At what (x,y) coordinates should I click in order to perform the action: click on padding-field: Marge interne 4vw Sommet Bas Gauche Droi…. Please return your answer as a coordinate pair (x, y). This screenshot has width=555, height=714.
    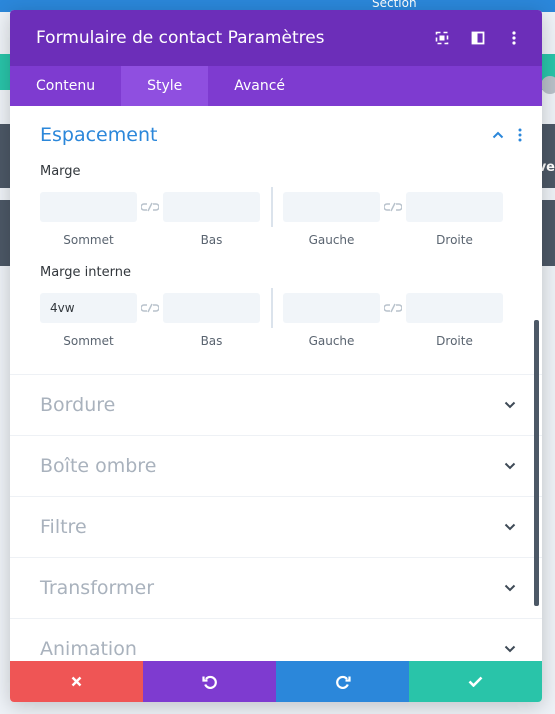
    Looking at the image, I should click on (276, 306).